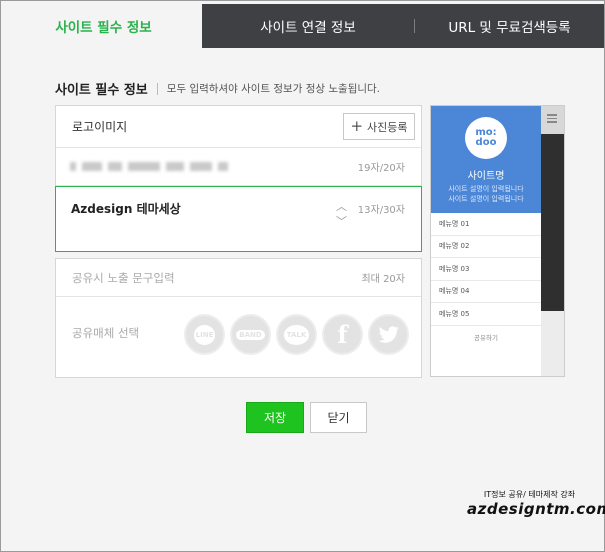  I want to click on share-text-placeholder: 공유시 노출 문구입력, so click(123, 277).